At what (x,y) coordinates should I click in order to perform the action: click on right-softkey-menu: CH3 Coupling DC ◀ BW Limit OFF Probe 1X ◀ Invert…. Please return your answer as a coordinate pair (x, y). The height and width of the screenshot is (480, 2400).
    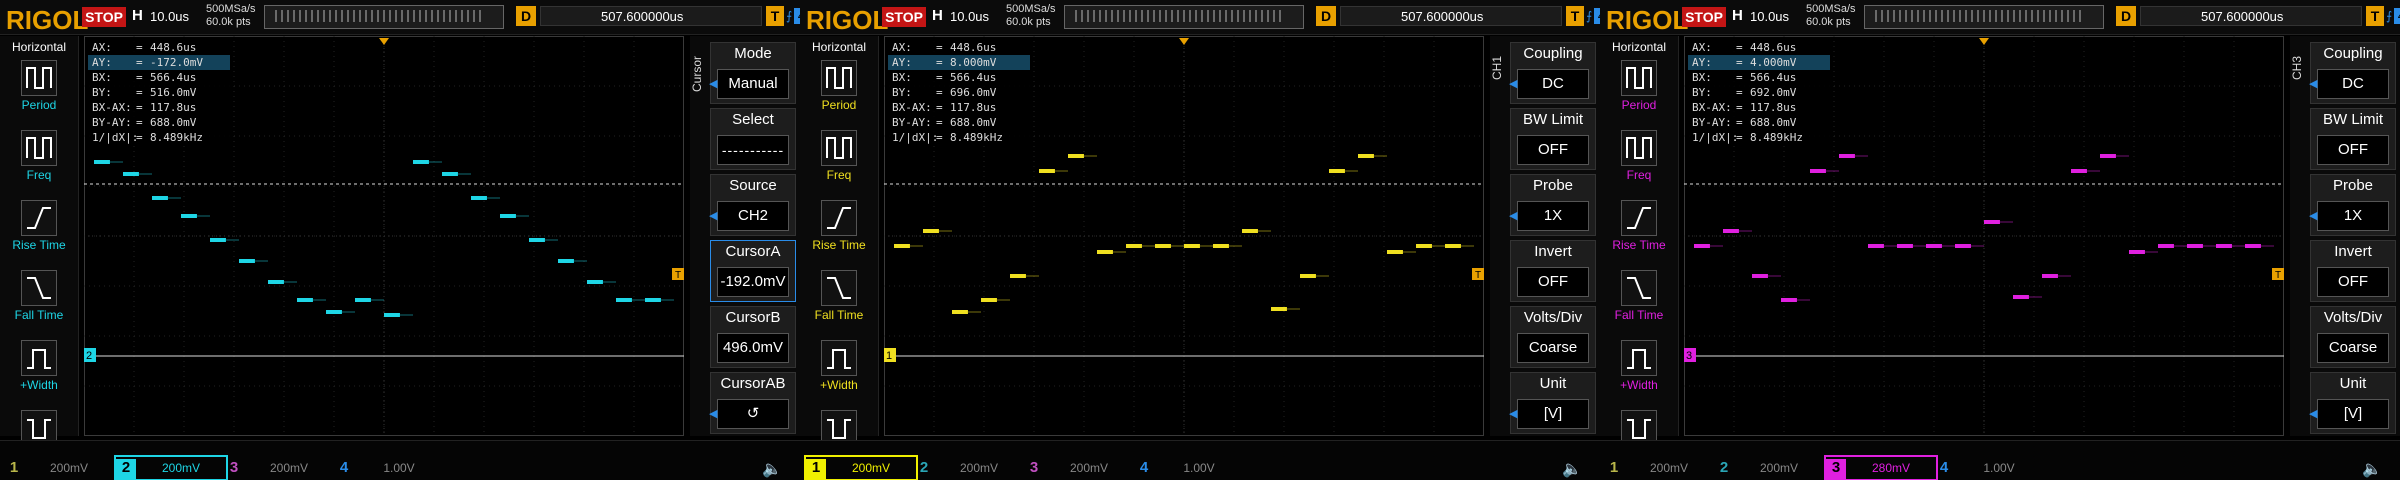
    Looking at the image, I should click on (2345, 236).